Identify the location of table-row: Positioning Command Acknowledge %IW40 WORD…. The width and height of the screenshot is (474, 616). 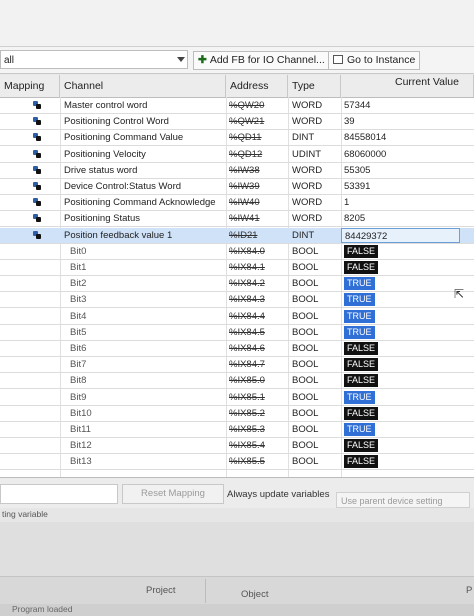
(237, 203).